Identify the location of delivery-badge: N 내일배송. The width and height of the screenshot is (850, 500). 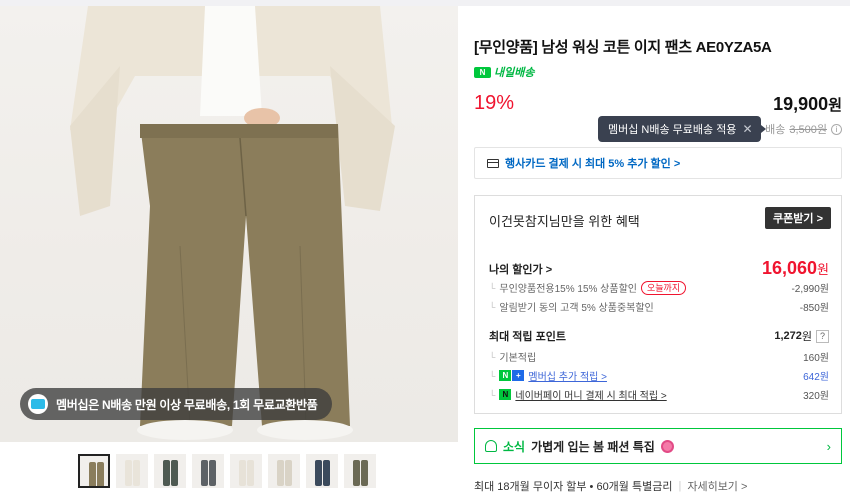
(504, 72).